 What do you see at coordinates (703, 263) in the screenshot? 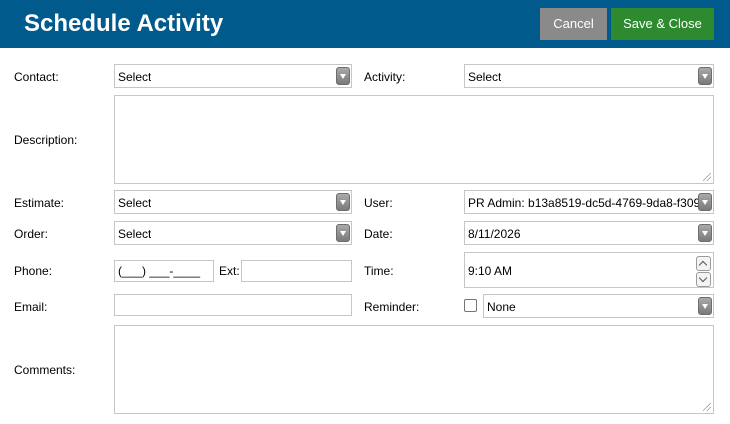
I see `chevron-up-icon` at bounding box center [703, 263].